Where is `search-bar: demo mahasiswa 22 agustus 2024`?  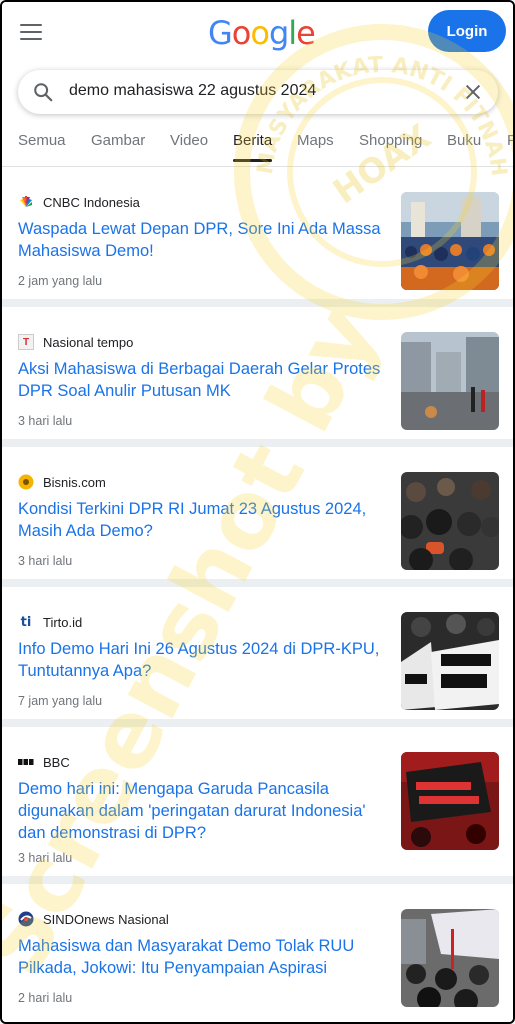
search-bar: demo mahasiswa 22 agustus 2024 is located at coordinates (258, 92).